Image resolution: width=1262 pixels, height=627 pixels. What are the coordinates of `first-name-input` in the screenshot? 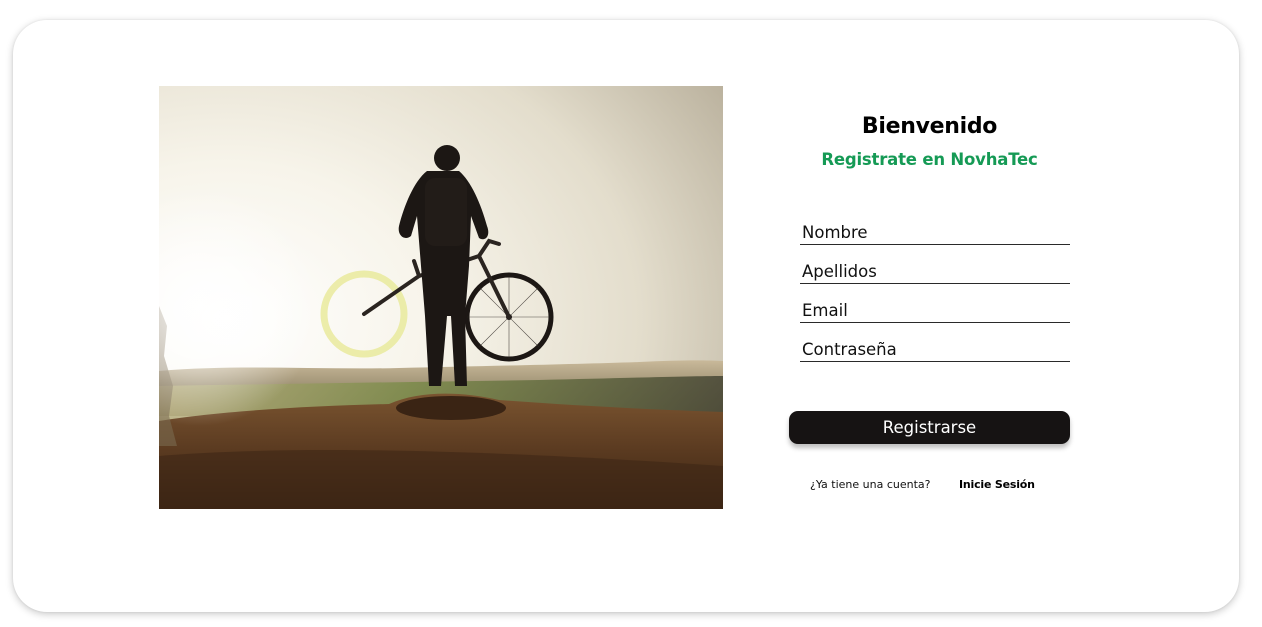 It's located at (935, 232).